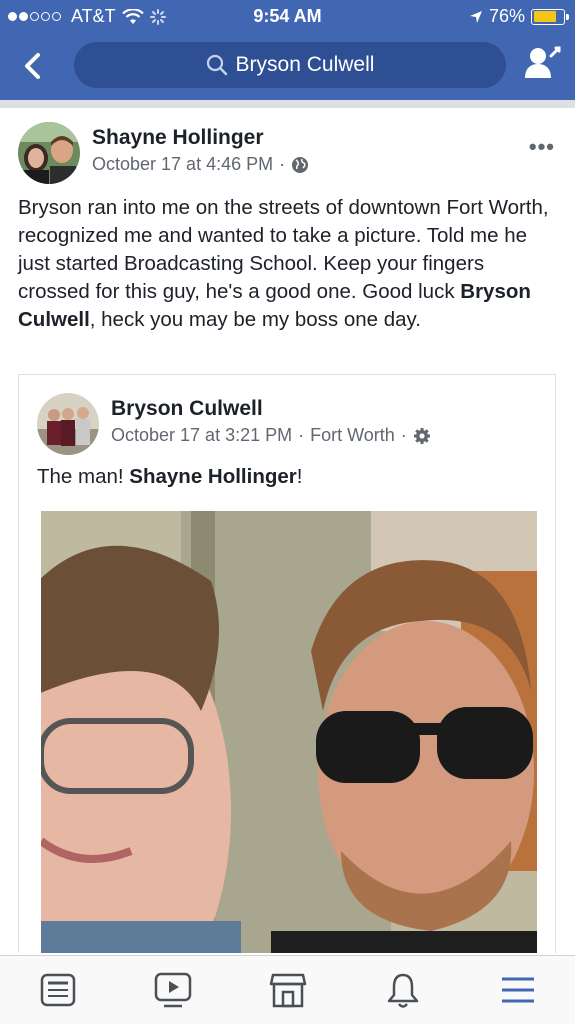  Describe the element at coordinates (352, 435) in the screenshot. I see `shared-location: Fort Worth` at that location.